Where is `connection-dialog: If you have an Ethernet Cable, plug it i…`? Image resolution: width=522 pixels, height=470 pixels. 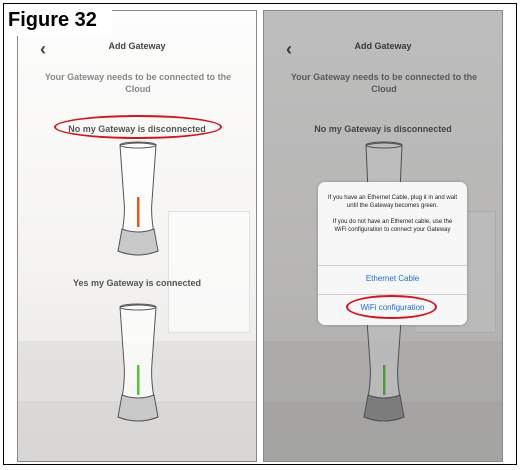 connection-dialog: If you have an Ethernet Cable, plug it i… is located at coordinates (392, 253).